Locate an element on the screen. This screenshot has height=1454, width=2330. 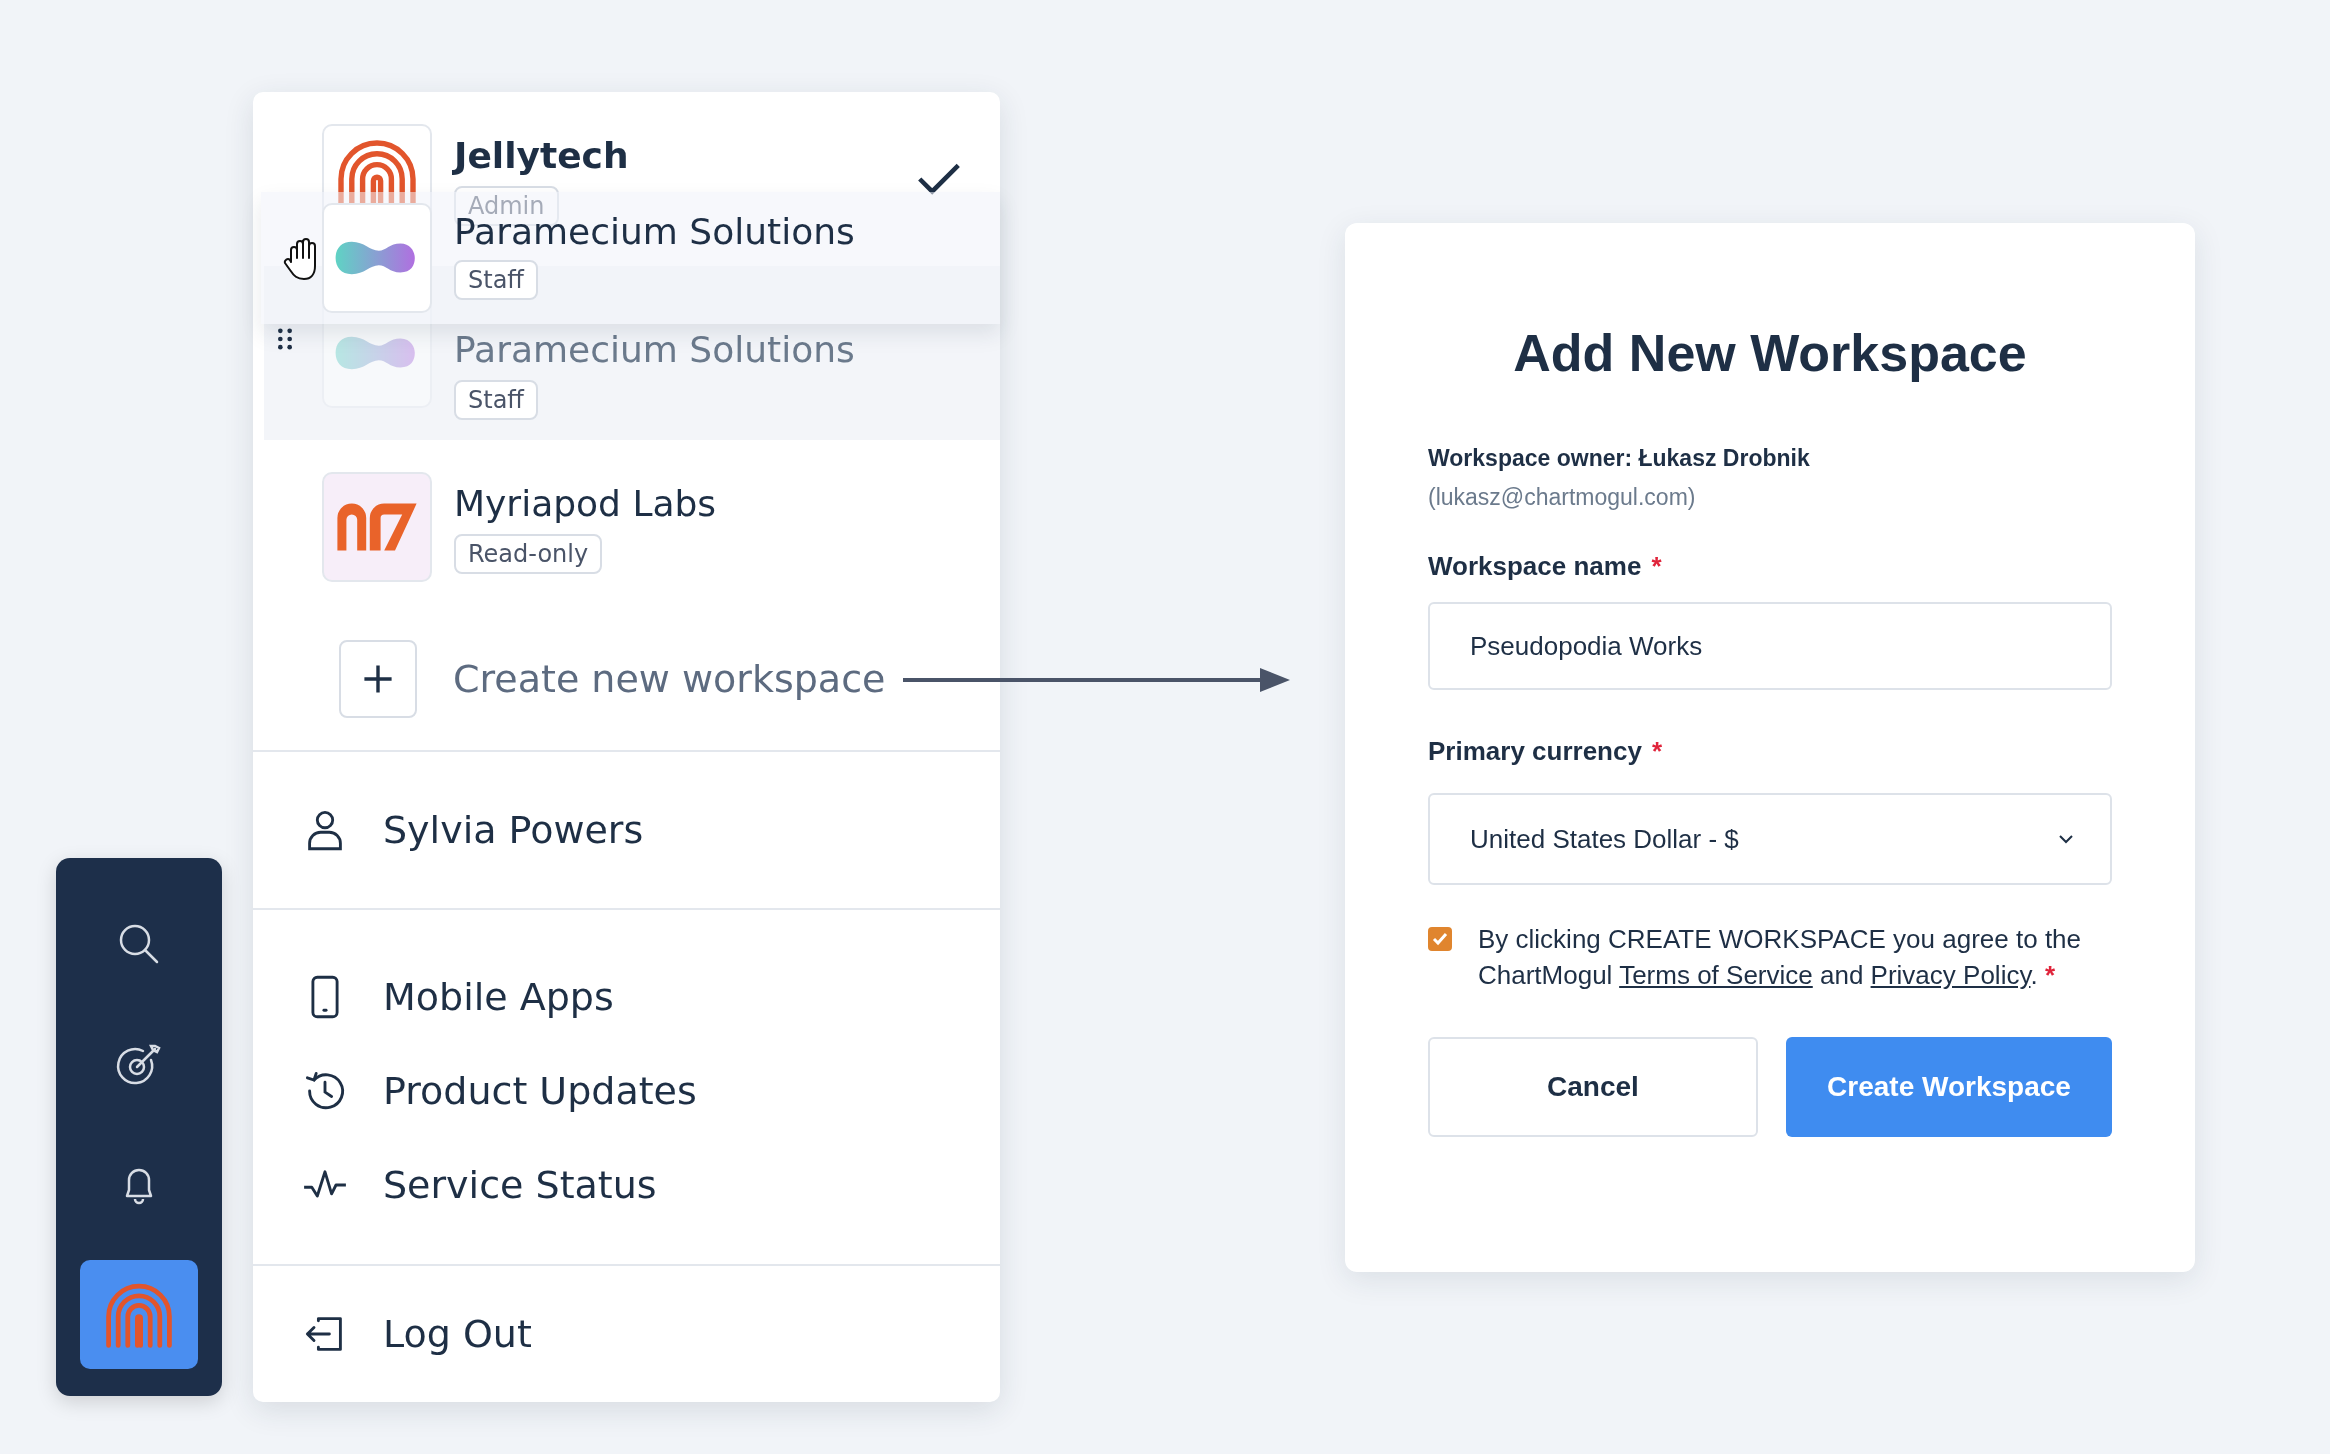
cancel-button: Cancel is located at coordinates (1593, 1087).